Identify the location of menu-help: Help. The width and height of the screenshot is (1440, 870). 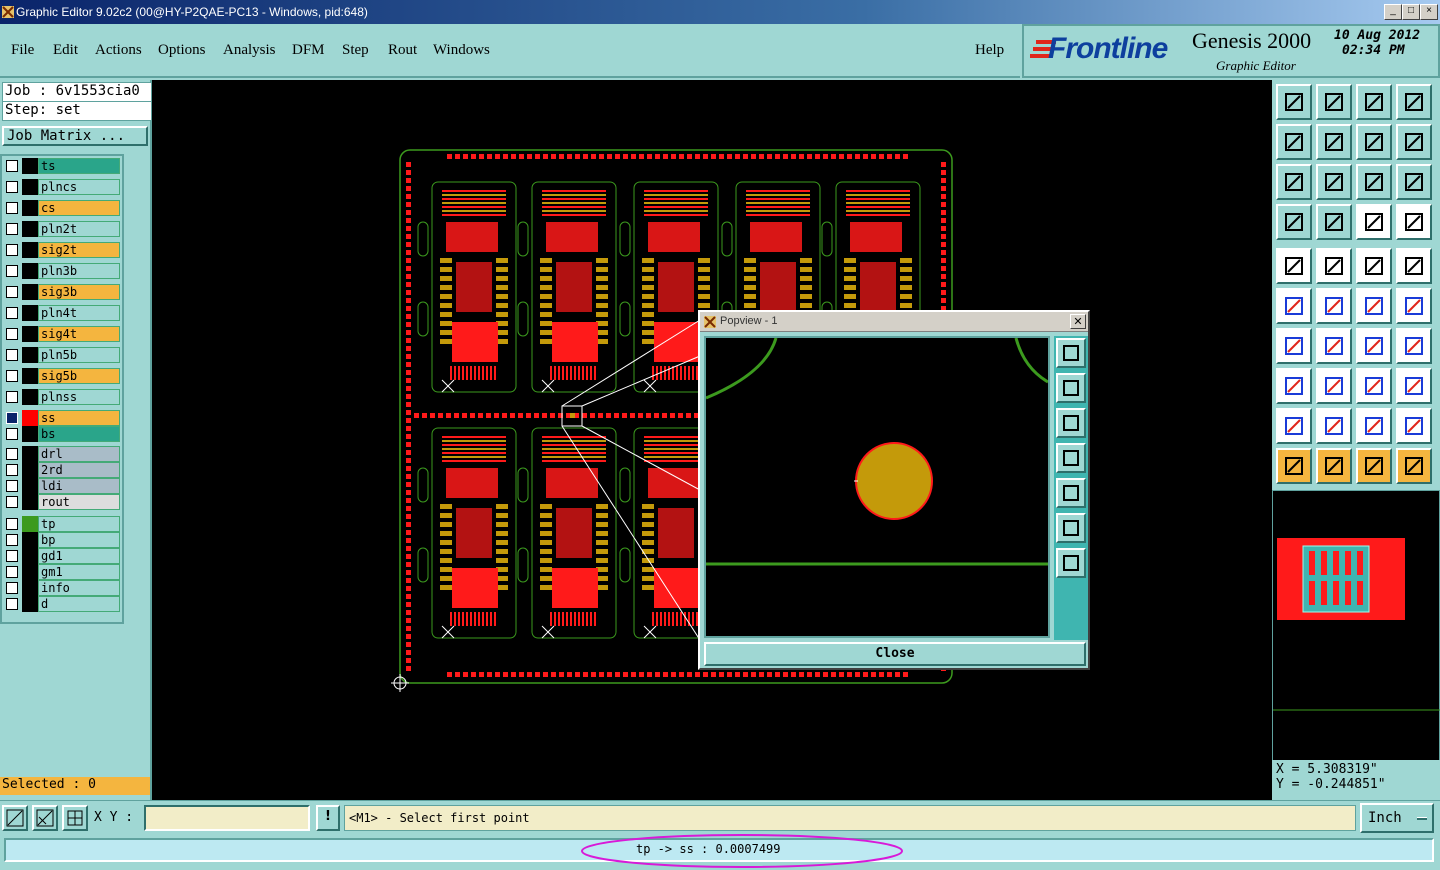
(989, 50).